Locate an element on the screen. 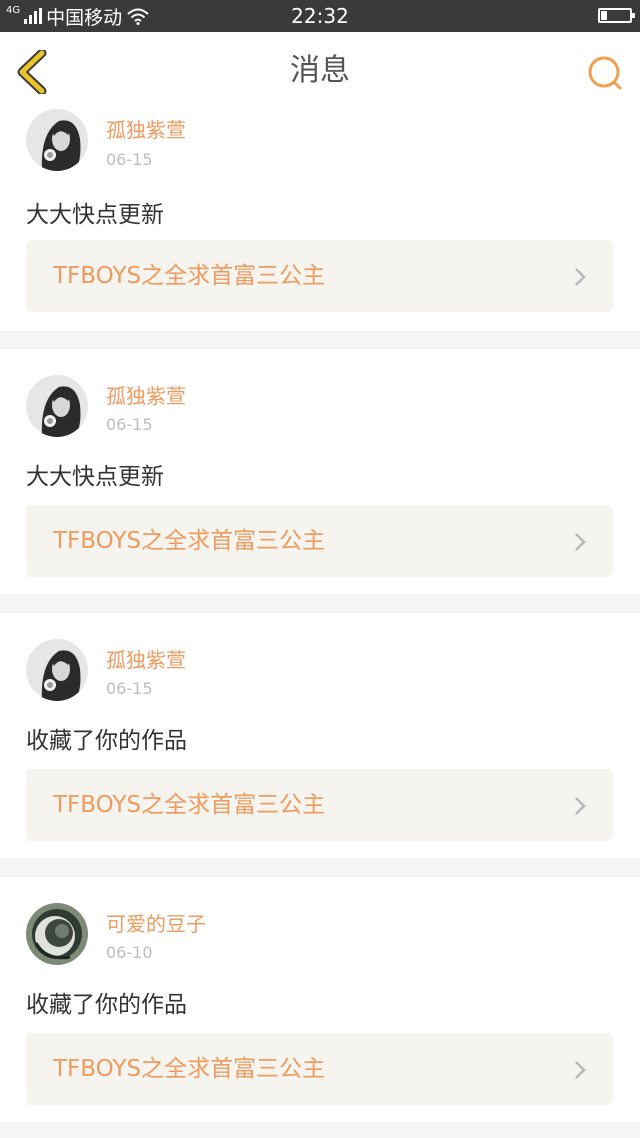 The height and width of the screenshot is (1138, 640). search-icon is located at coordinates (605, 73).